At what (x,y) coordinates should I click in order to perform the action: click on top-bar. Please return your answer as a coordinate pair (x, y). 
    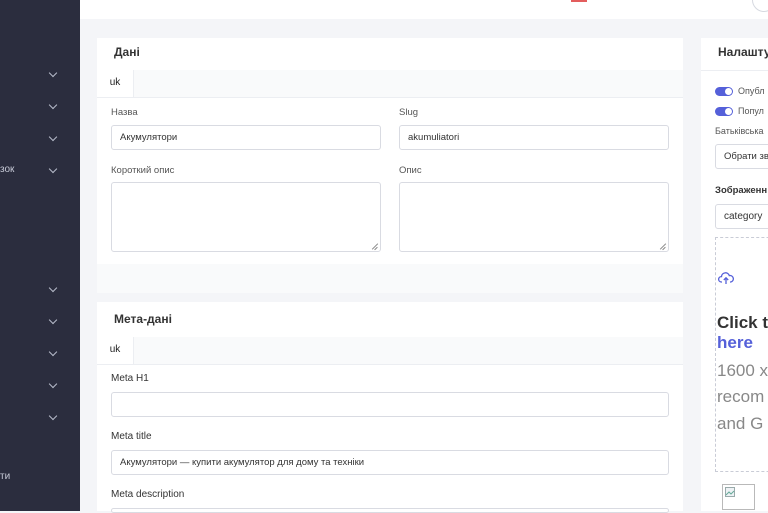
    Looking at the image, I should click on (424, 9).